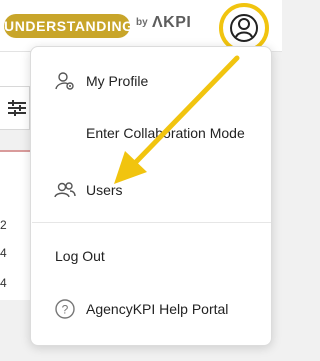 The width and height of the screenshot is (320, 361). I want to click on user-gear-icon, so click(64, 81).